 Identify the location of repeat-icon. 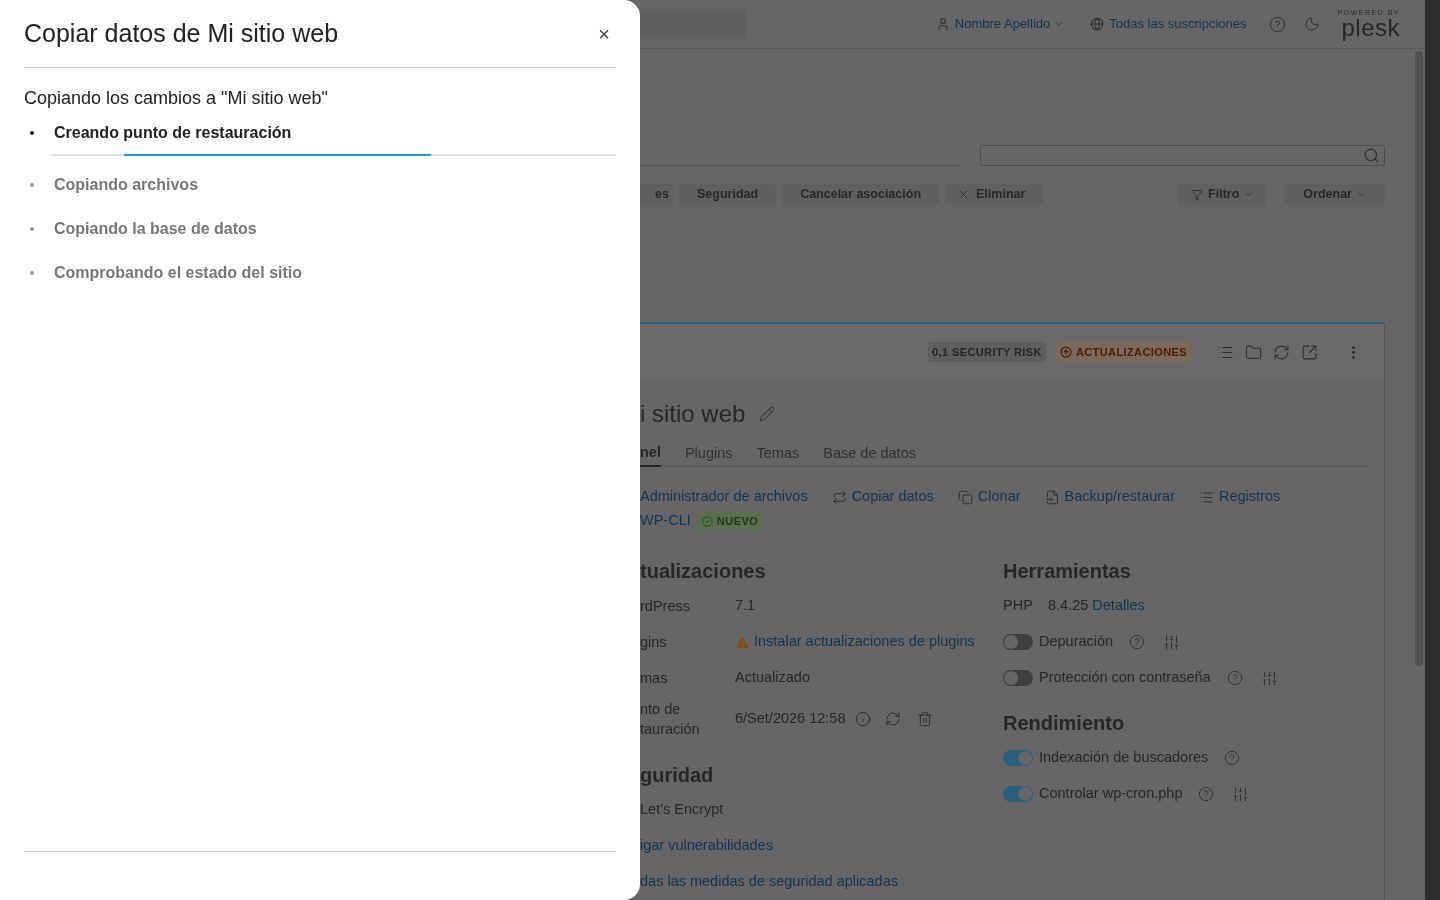
(839, 497).